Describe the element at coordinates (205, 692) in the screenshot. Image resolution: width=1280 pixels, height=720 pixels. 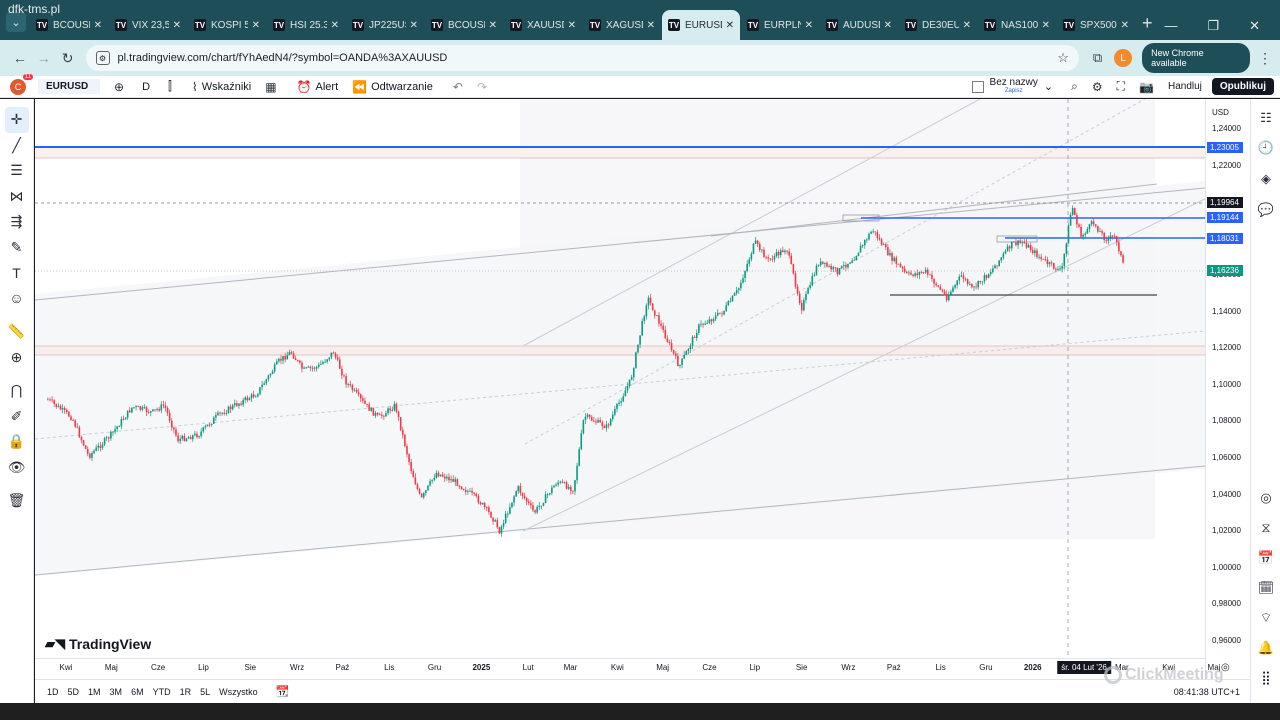
I see `range-button-5l: 5L` at that location.